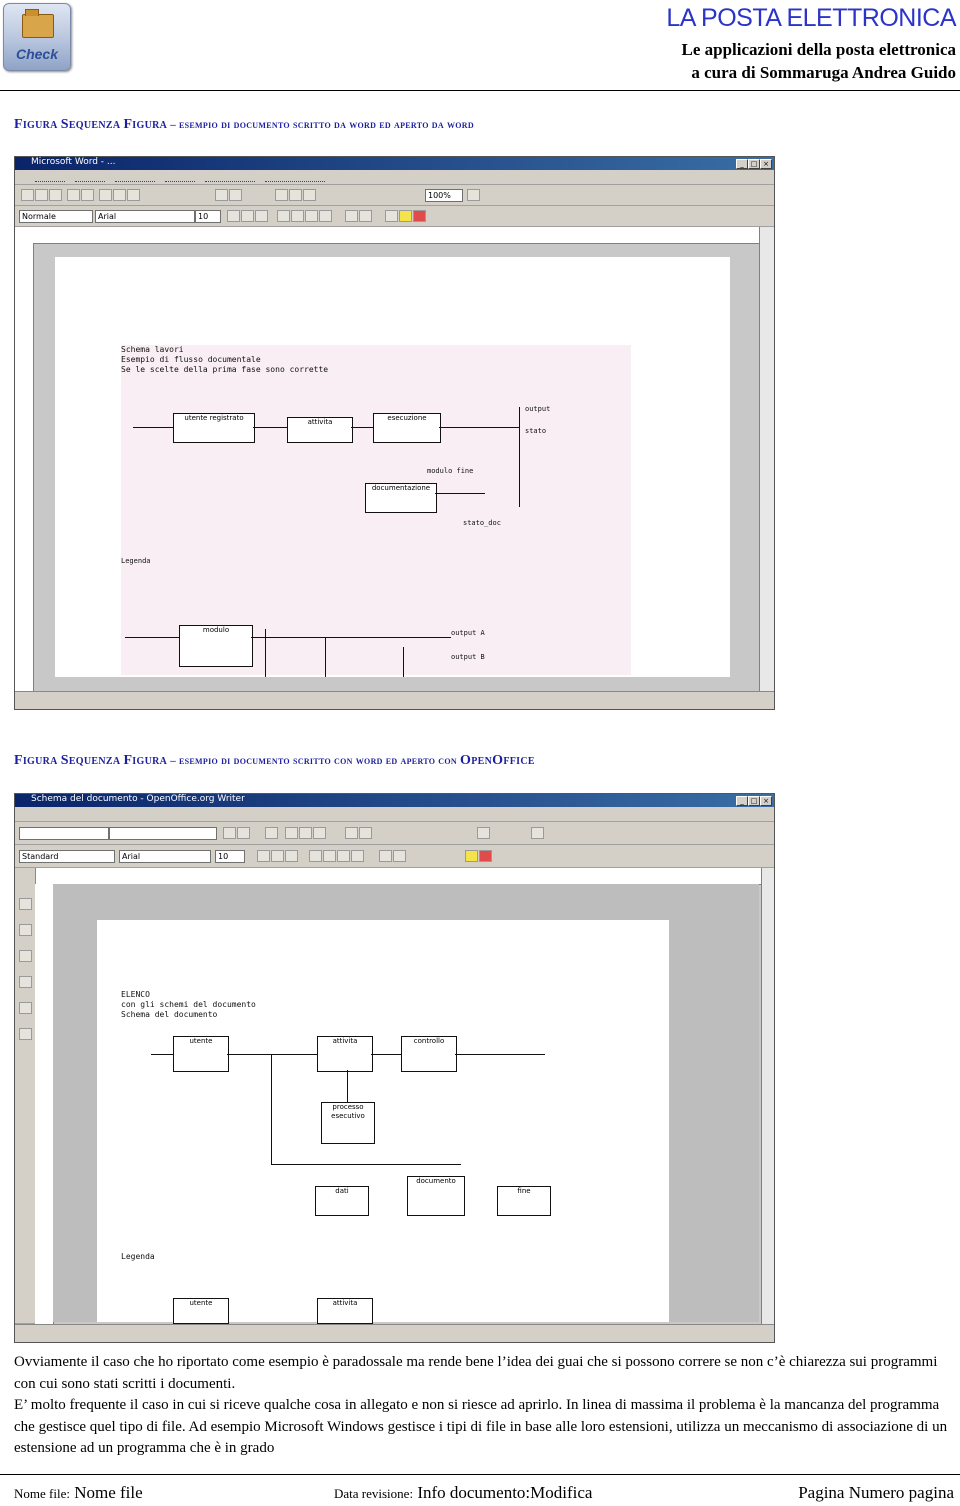 The width and height of the screenshot is (960, 1506). What do you see at coordinates (64, 833) in the screenshot?
I see `path-field` at bounding box center [64, 833].